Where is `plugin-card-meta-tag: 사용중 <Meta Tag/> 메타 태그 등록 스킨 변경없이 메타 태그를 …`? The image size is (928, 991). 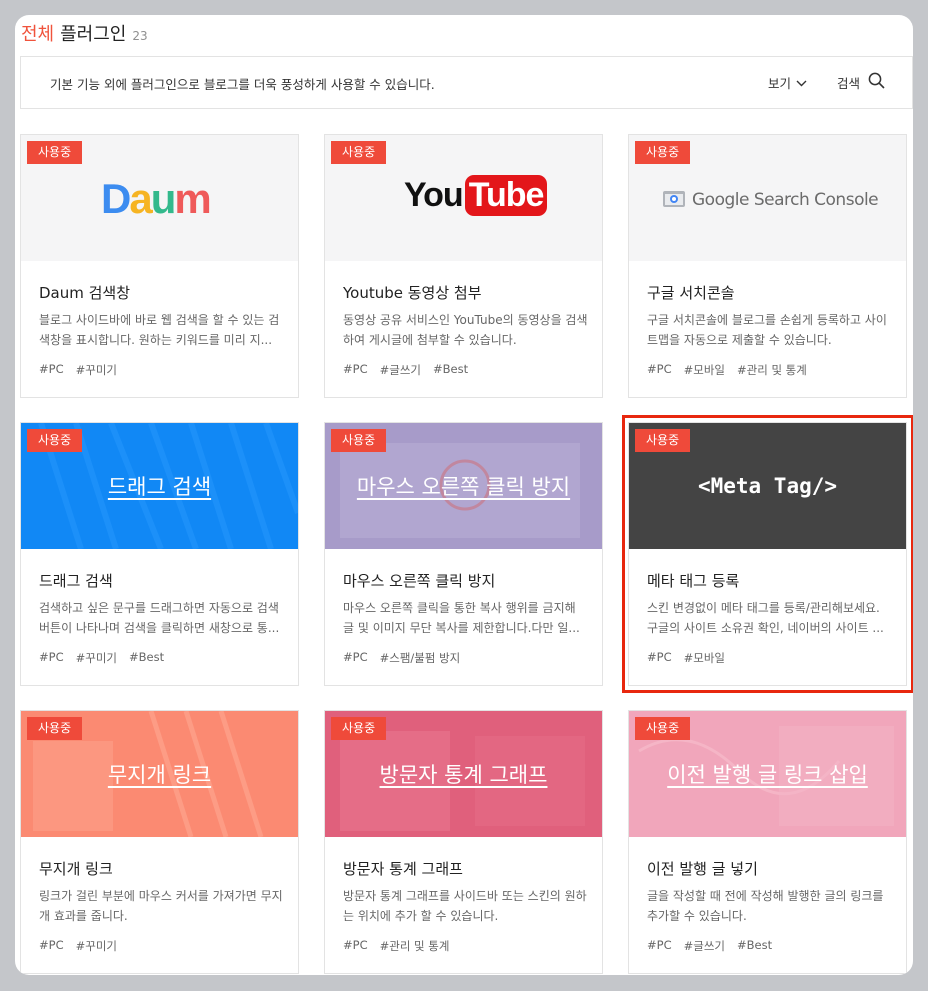
plugin-card-meta-tag: 사용중 <Meta Tag/> 메타 태그 등록 스킨 변경없이 메타 태그를 … is located at coordinates (767, 554).